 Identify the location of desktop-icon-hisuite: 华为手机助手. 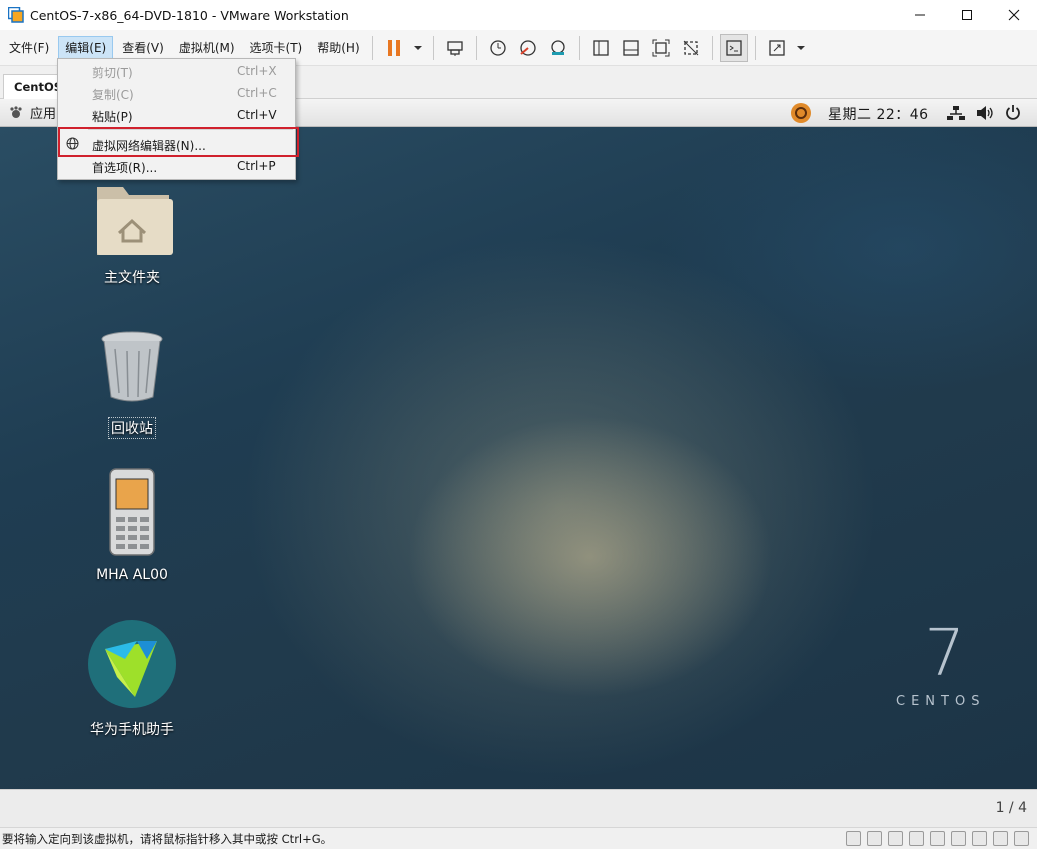
(132, 679).